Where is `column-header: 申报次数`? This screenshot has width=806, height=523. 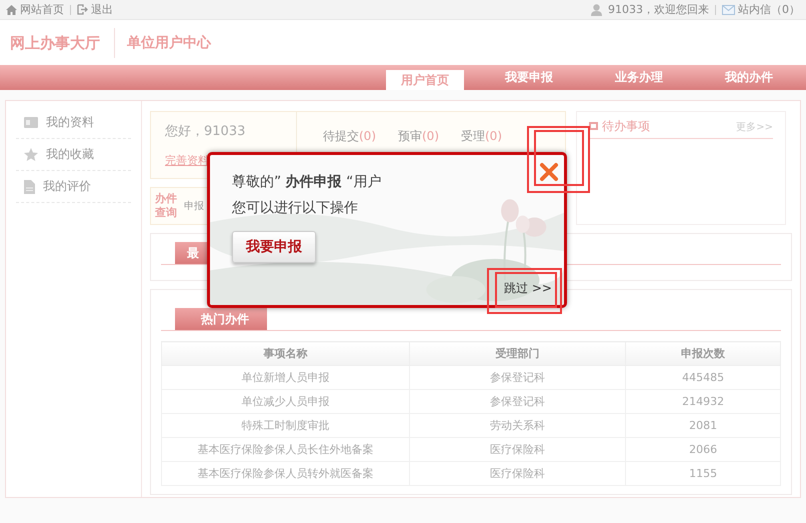 column-header: 申报次数 is located at coordinates (703, 354).